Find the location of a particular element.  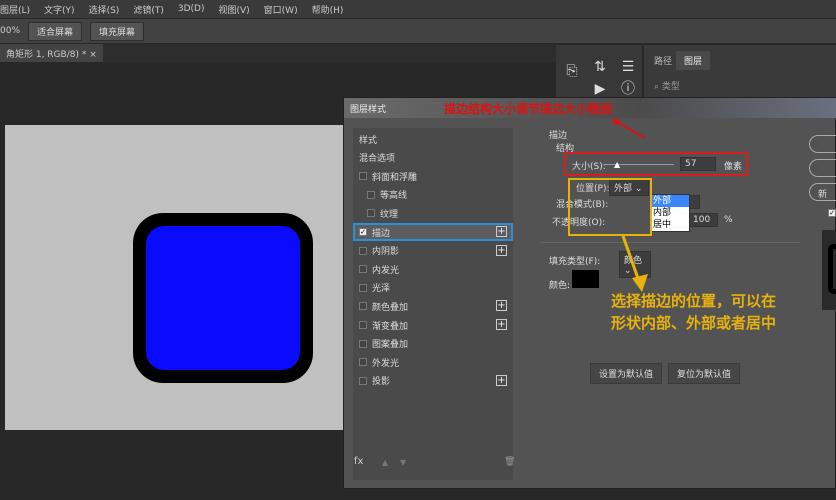

rounded-rectangle-fill is located at coordinates (223, 298).